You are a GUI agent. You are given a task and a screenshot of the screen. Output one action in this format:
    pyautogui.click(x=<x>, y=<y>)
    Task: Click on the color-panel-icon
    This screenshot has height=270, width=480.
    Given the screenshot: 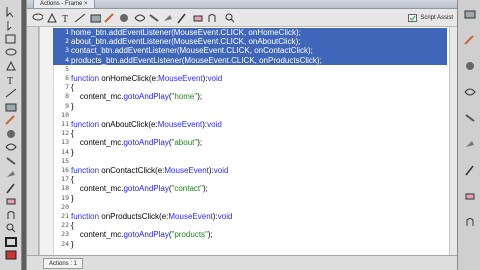 What is the action you would take?
    pyautogui.click(x=469, y=14)
    